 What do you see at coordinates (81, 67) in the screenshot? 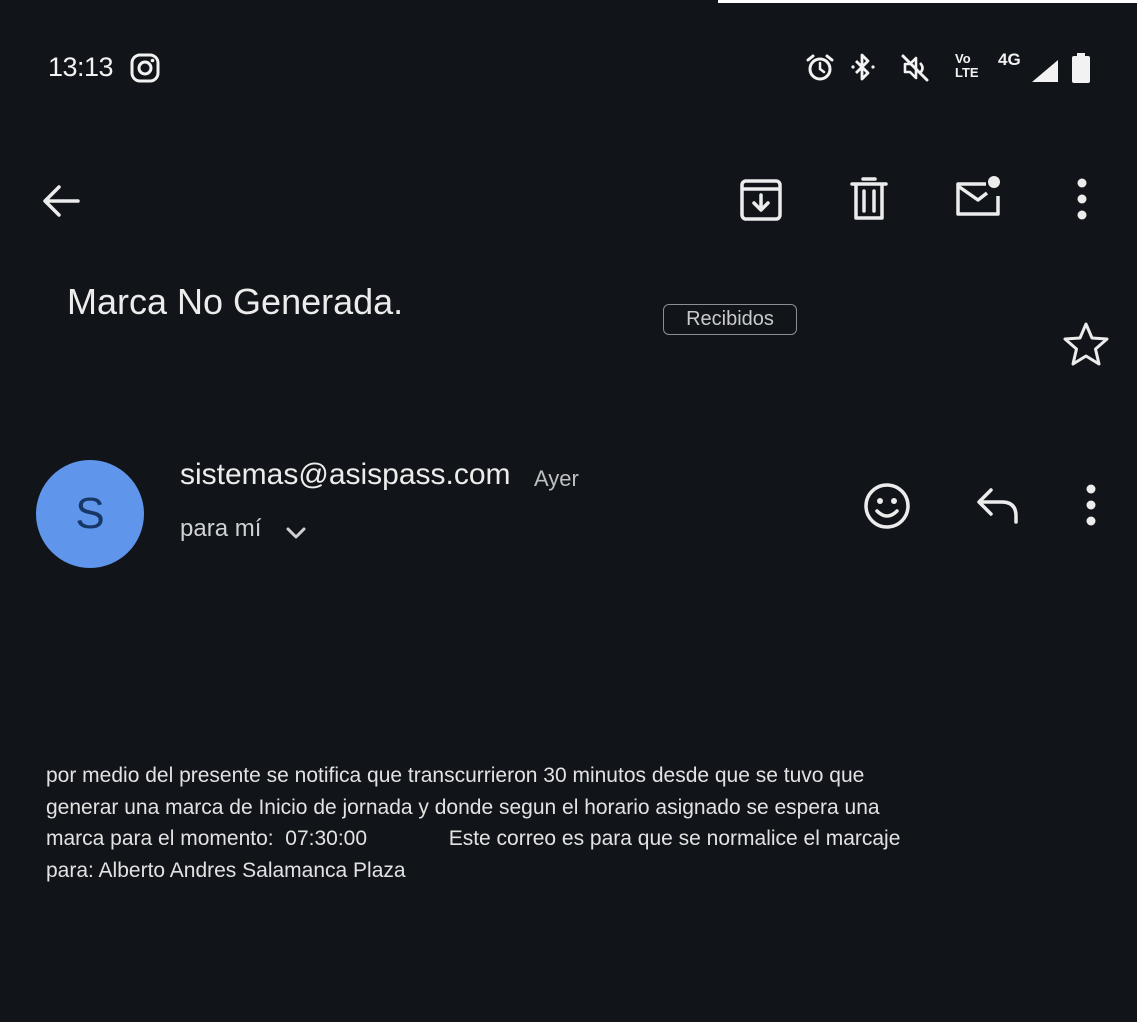
I see `status-time: 13:13` at bounding box center [81, 67].